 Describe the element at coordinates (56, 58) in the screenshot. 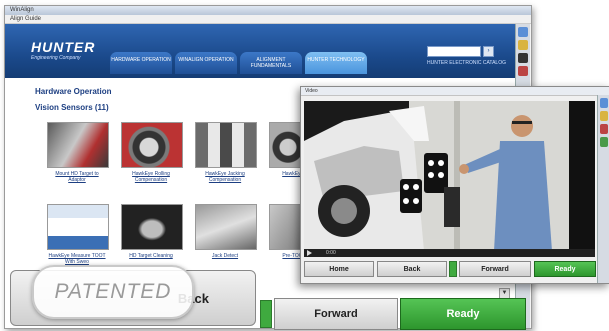

I see `hunter-logo-subtitle: Engineering Company` at that location.